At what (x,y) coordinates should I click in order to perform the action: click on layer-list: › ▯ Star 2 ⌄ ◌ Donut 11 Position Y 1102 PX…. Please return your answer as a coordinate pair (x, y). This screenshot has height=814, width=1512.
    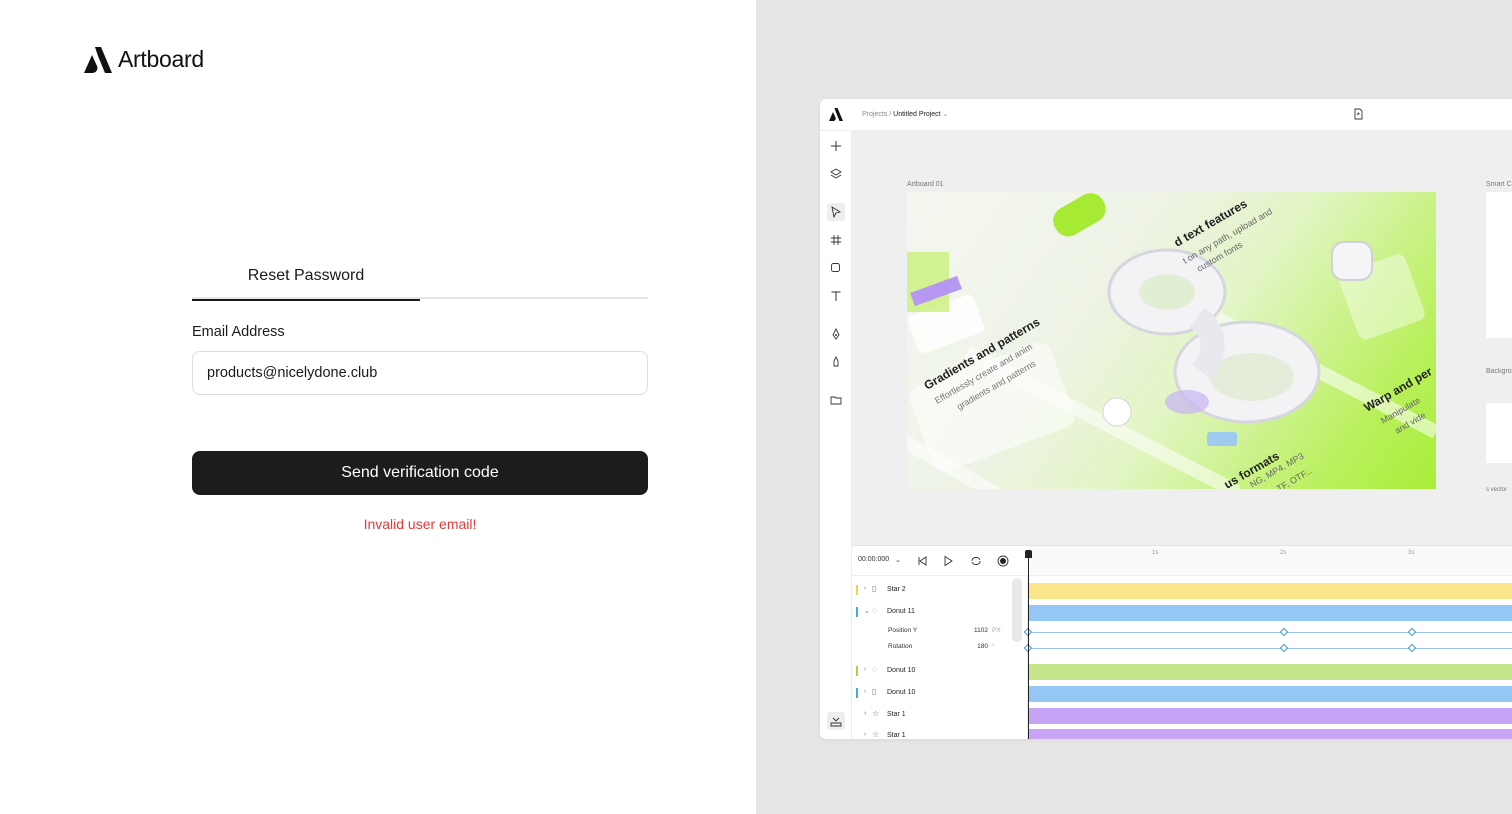
    Looking at the image, I should click on (940, 657).